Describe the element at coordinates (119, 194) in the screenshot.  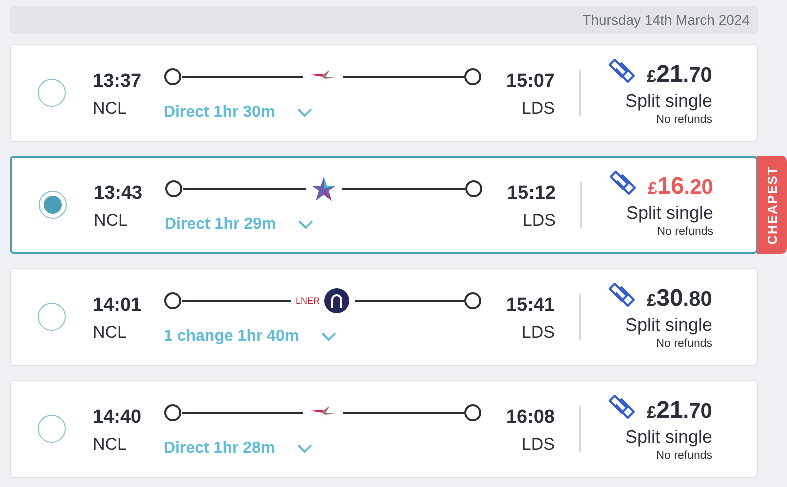
I see `departure-time: 13:43` at that location.